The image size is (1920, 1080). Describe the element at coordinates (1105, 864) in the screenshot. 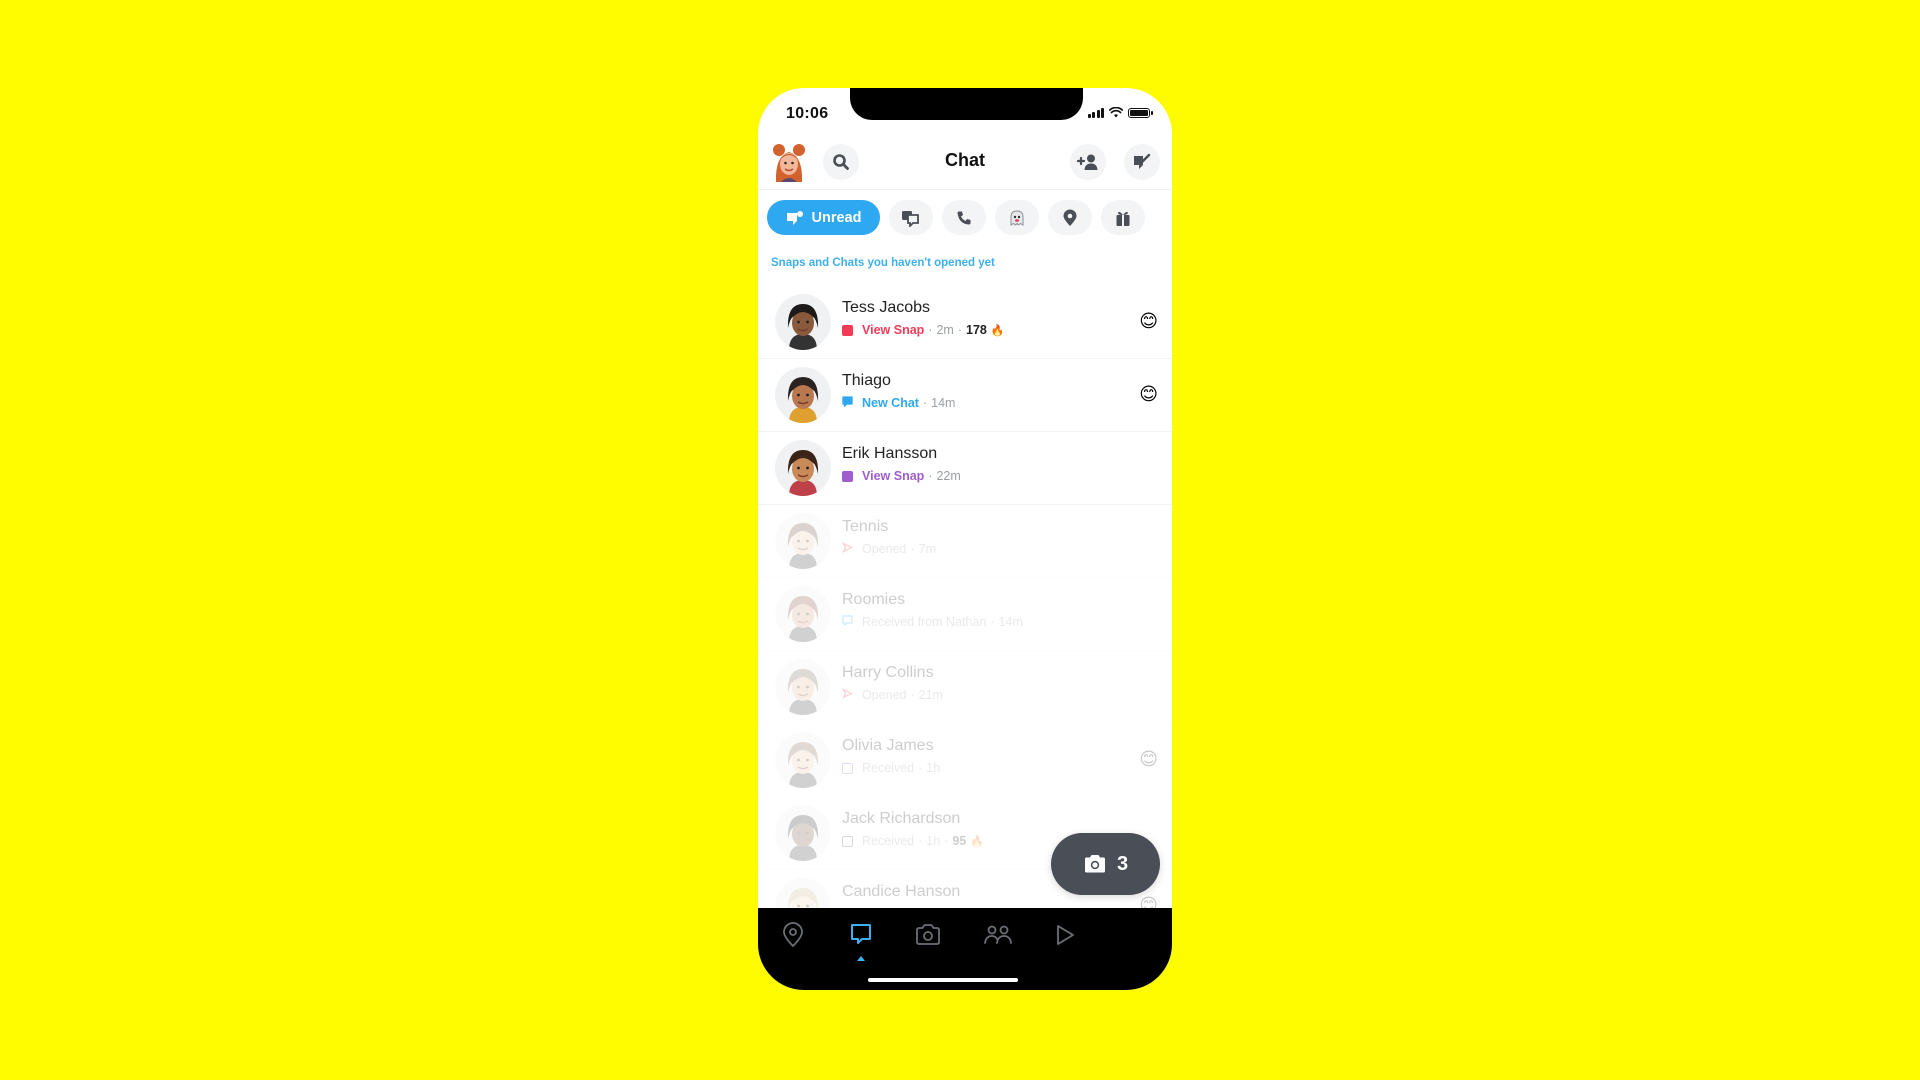

I see `camera-unread-button: 3` at that location.